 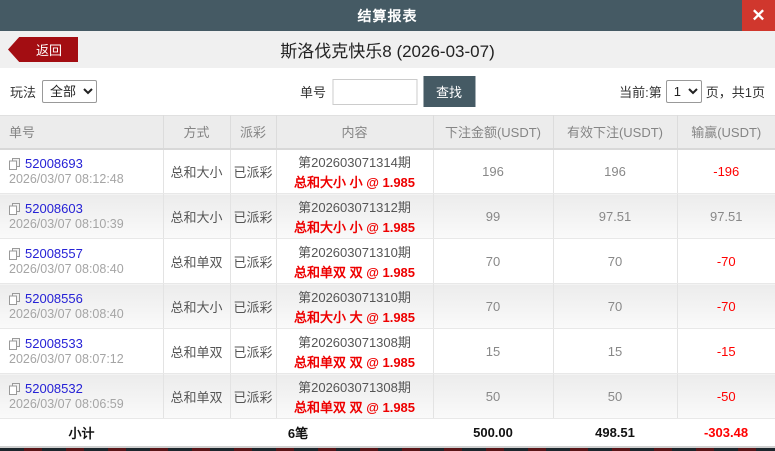 I want to click on summary-valid-amount: 498.51, so click(x=615, y=432).